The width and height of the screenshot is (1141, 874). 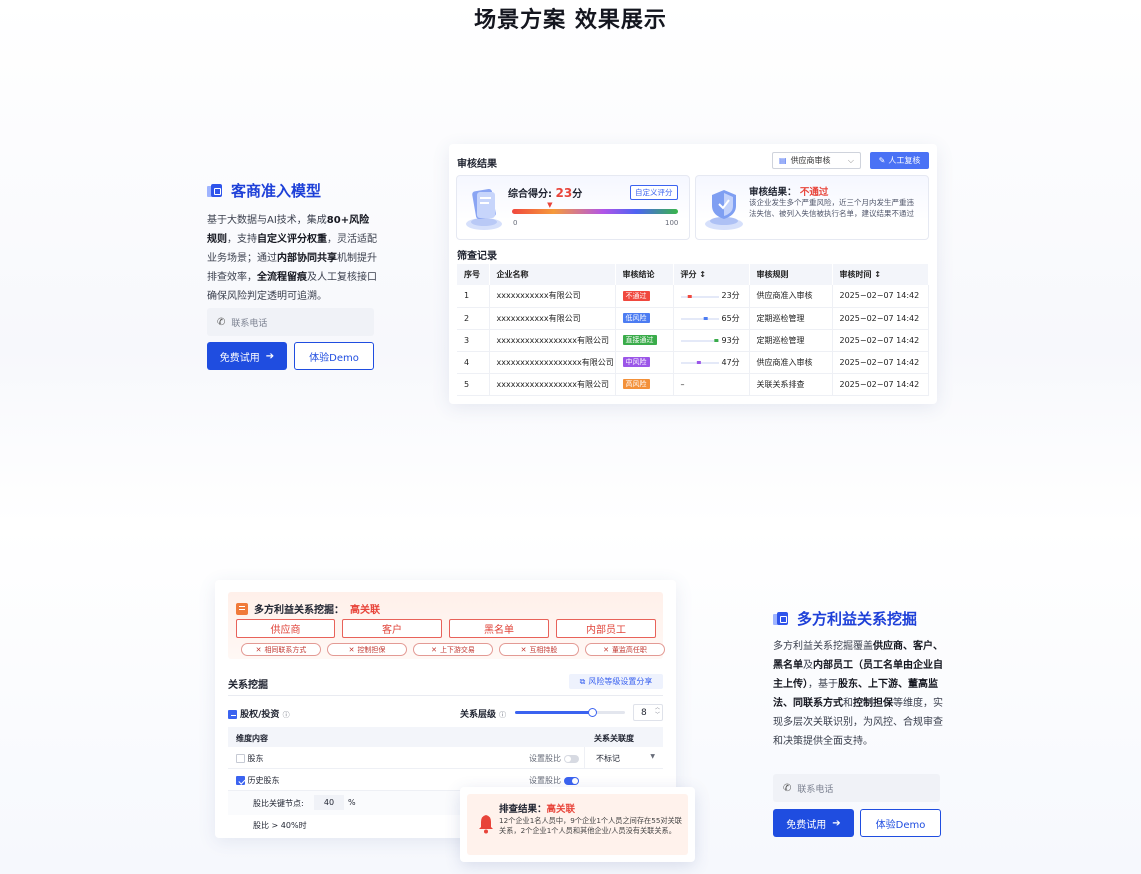 What do you see at coordinates (592, 712) in the screenshot?
I see `level-slider-handle` at bounding box center [592, 712].